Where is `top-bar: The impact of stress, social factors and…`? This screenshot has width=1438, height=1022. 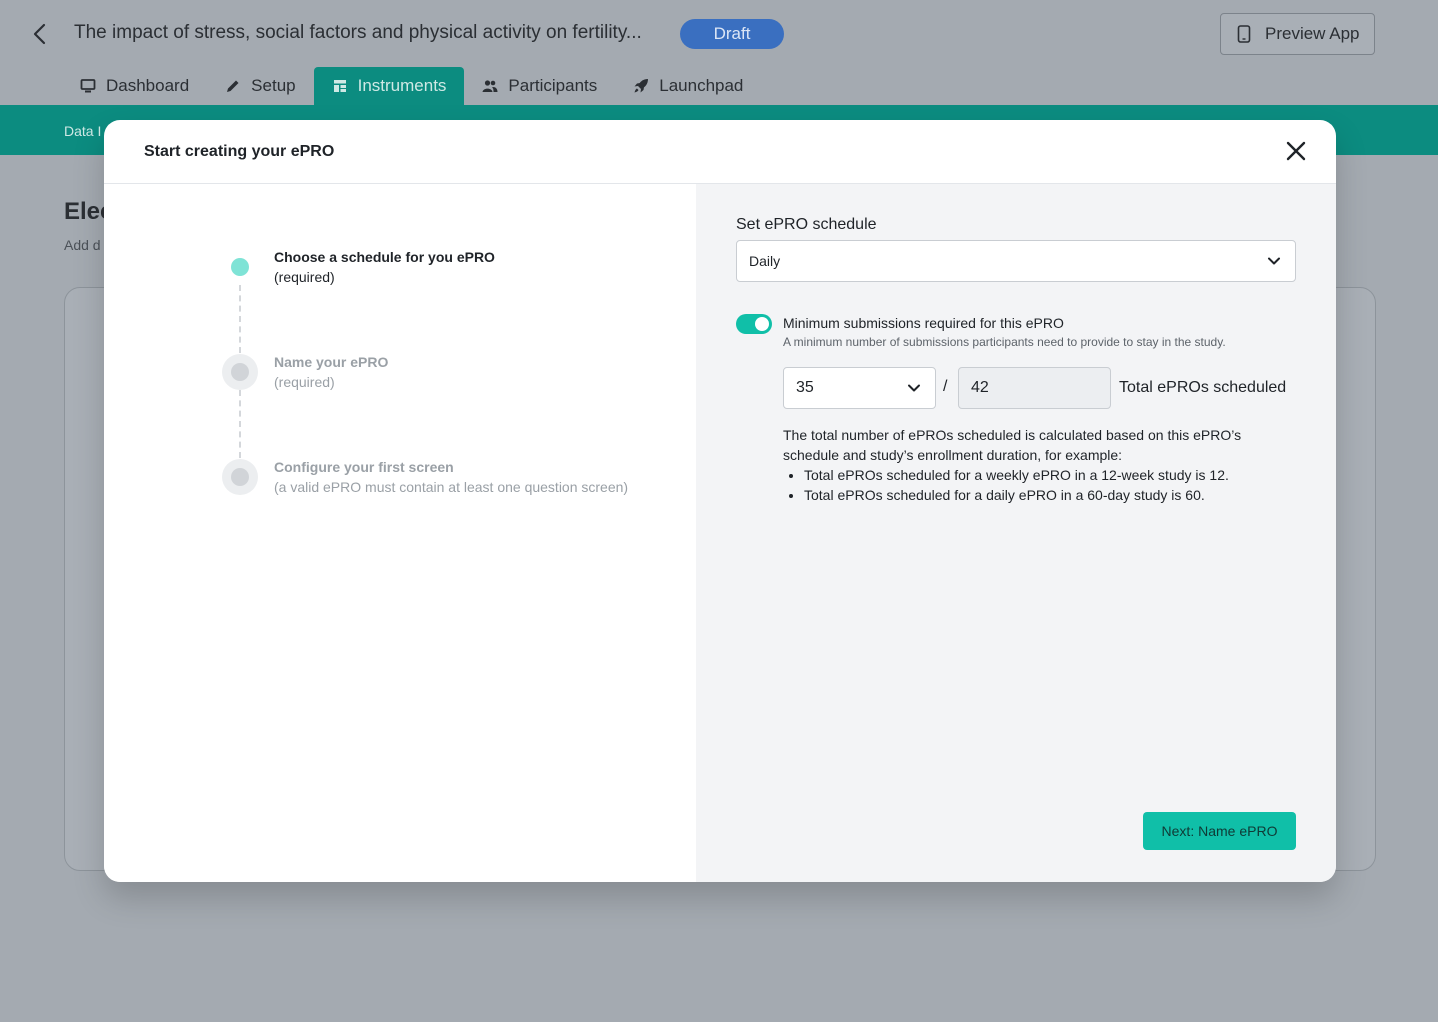
top-bar: The impact of stress, social factors and… is located at coordinates (719, 33).